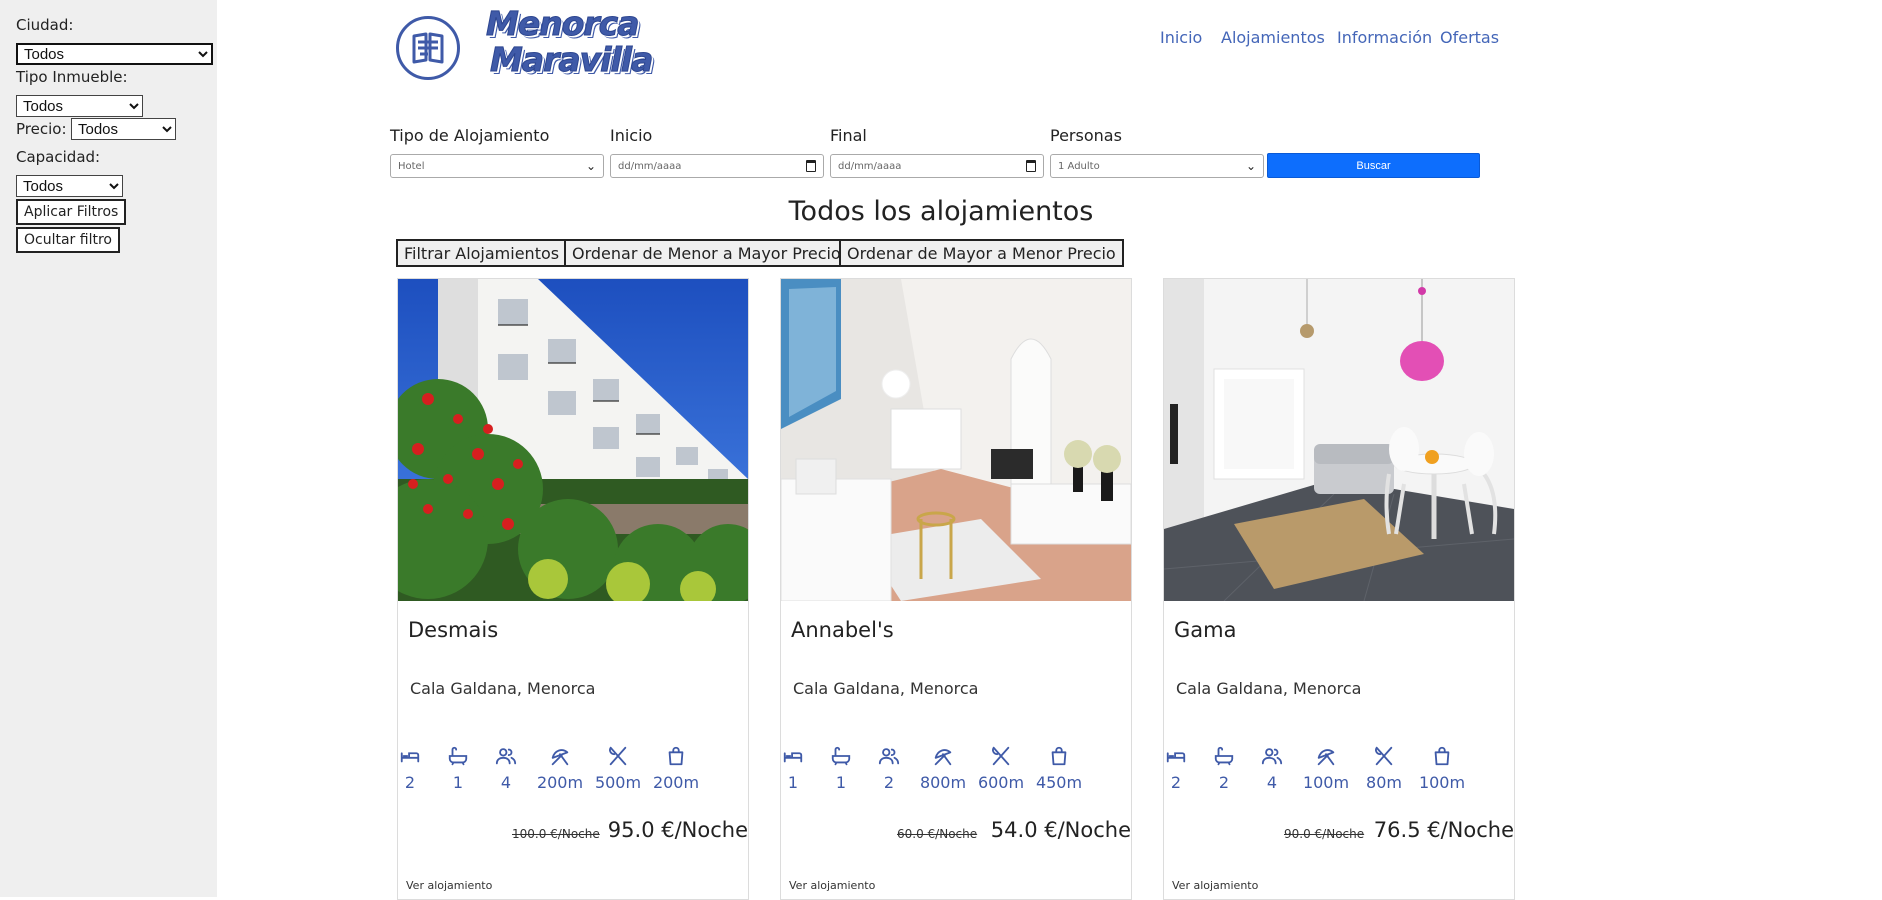 The width and height of the screenshot is (1882, 900). I want to click on nav-link-ofertas: Ofertas, so click(1469, 37).